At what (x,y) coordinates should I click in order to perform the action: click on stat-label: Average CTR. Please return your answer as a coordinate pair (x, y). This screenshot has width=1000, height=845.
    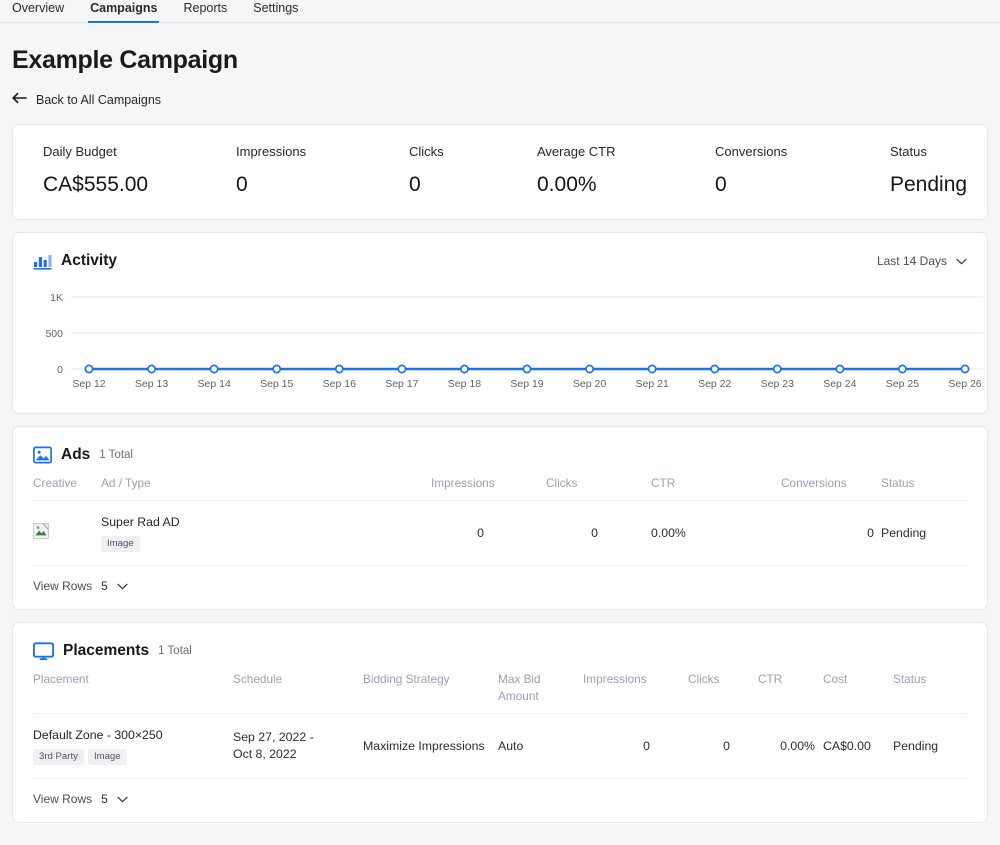
    Looking at the image, I should click on (576, 151).